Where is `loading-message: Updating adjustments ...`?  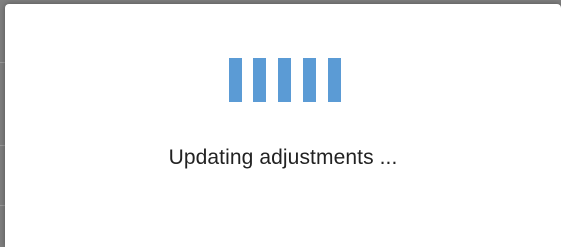
loading-message: Updating adjustments ... is located at coordinates (283, 157).